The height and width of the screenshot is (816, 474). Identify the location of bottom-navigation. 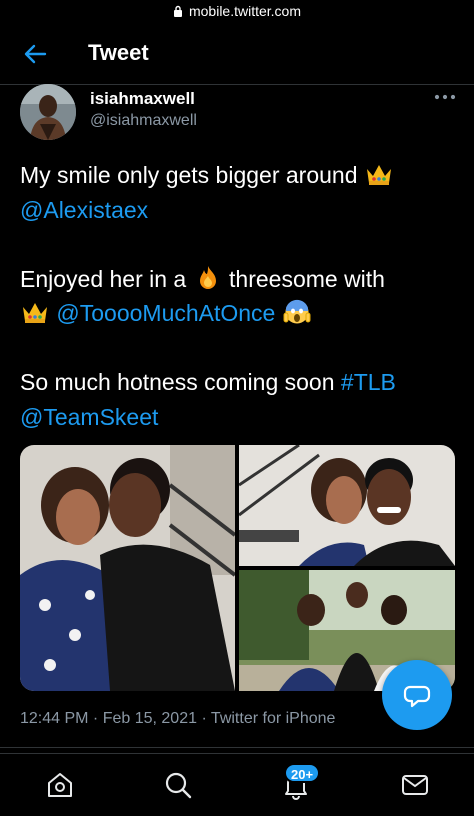
(237, 784).